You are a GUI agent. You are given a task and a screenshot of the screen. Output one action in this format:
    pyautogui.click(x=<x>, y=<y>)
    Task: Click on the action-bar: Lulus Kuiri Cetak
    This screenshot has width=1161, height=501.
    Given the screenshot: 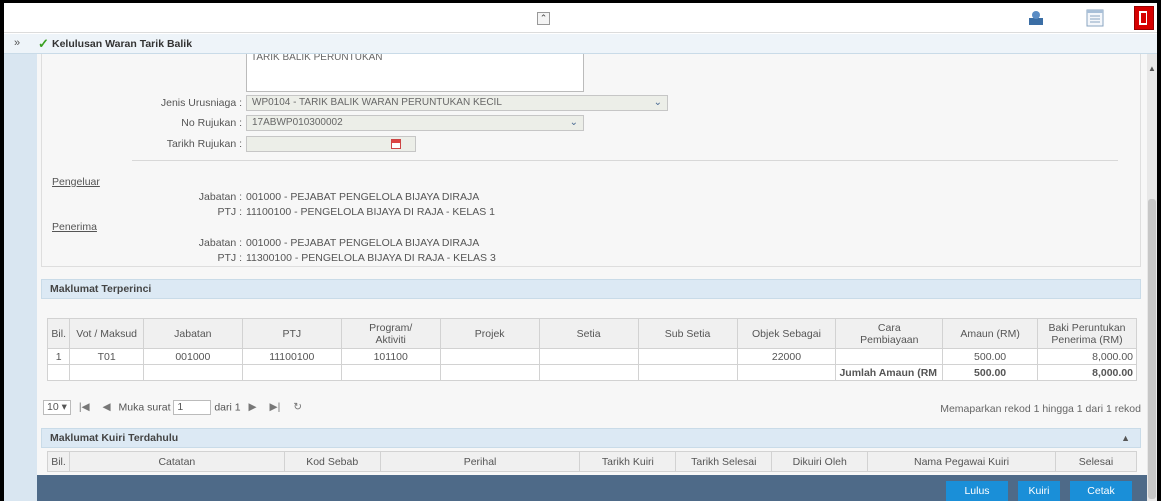 What is the action you would take?
    pyautogui.click(x=592, y=488)
    